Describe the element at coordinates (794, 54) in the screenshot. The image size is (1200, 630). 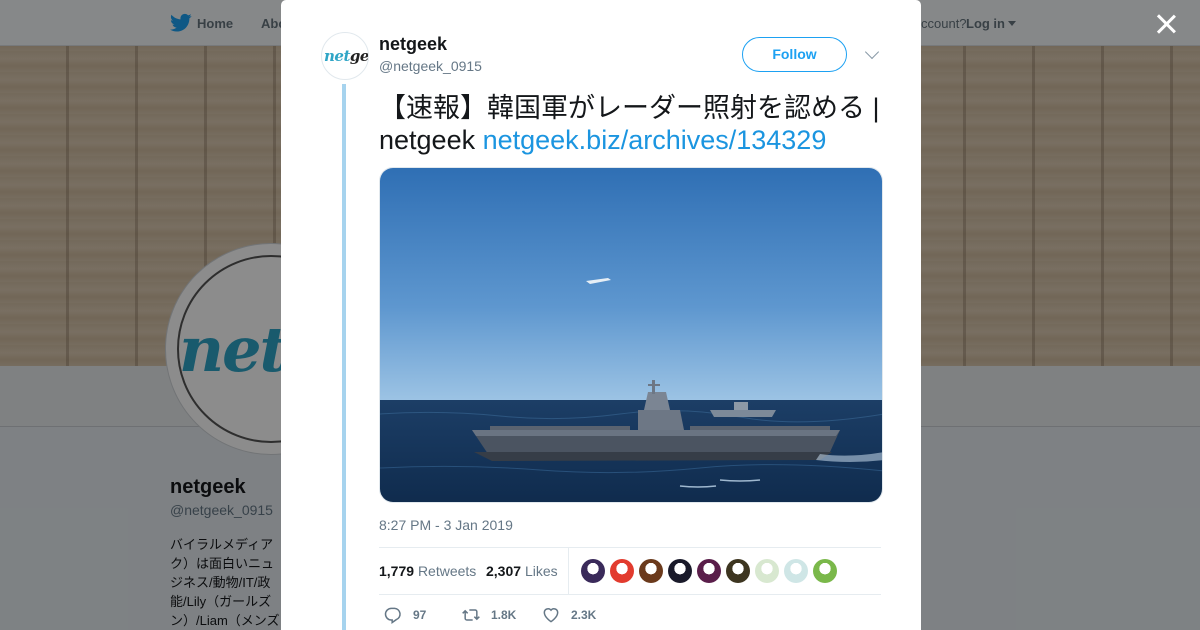
I see `follow-button: Follow` at that location.